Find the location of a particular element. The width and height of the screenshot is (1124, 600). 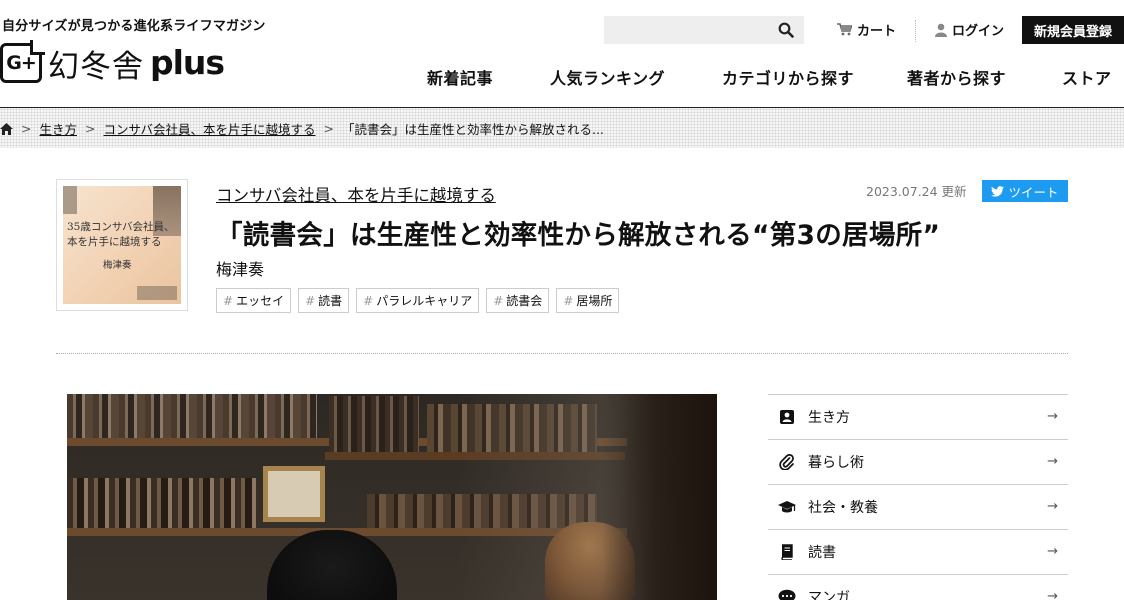

tag-label: エッセイ is located at coordinates (260, 301).